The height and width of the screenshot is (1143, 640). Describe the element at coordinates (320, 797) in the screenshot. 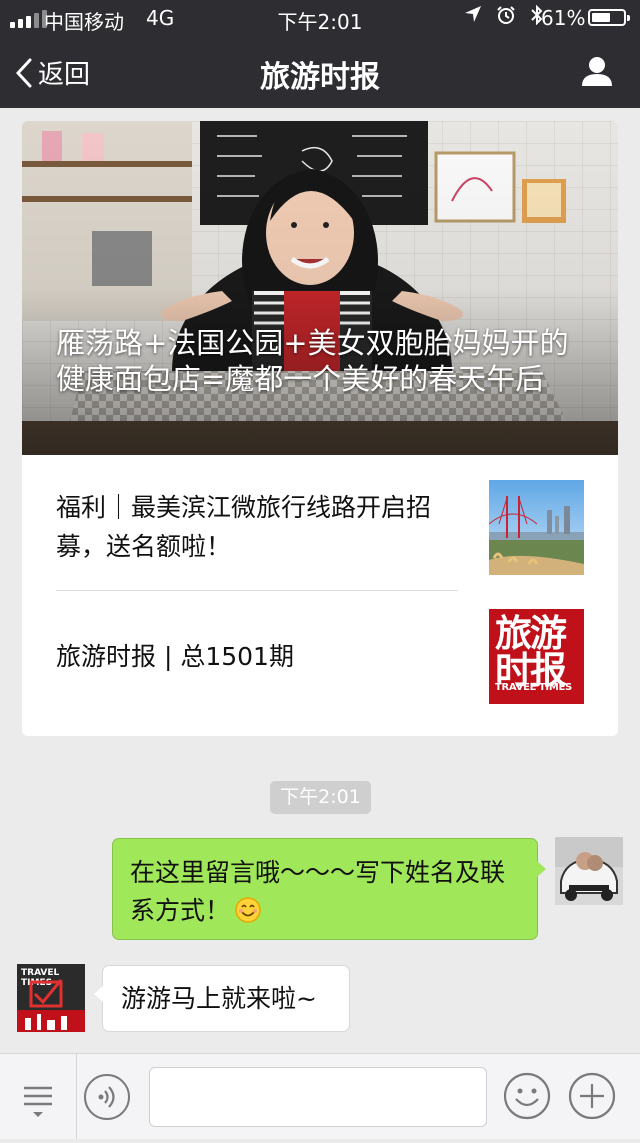

I see `chat-timestamp: 下午2:01` at that location.